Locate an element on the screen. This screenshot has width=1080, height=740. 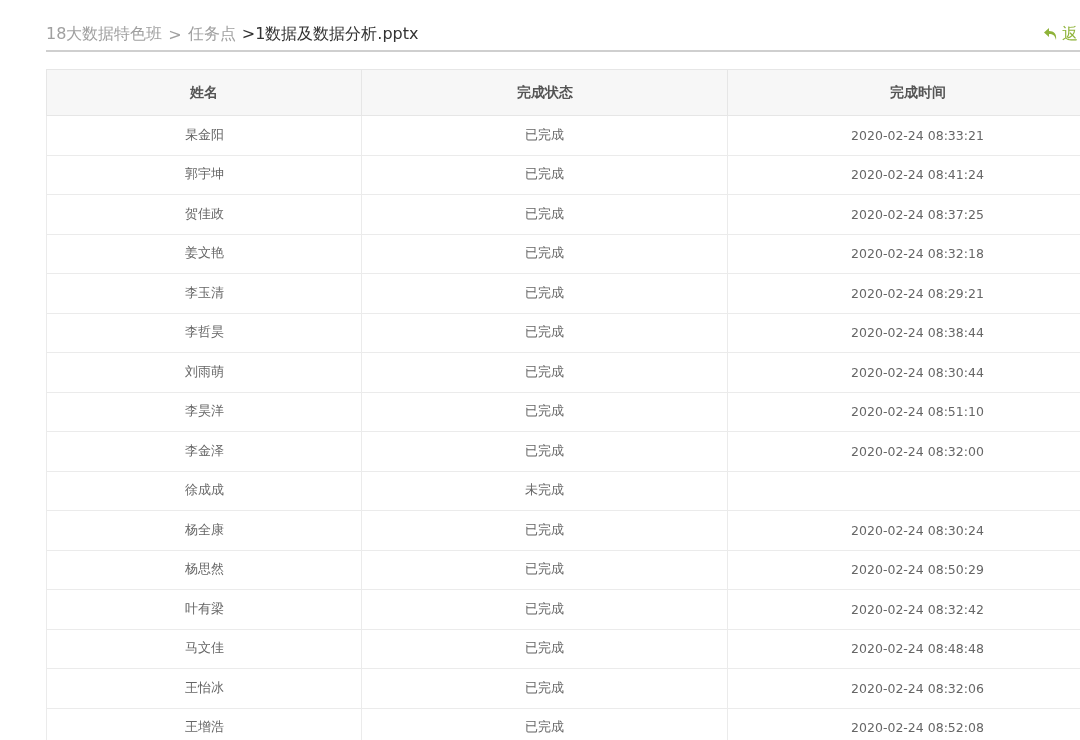
column-header: 姓名 is located at coordinates (204, 92).